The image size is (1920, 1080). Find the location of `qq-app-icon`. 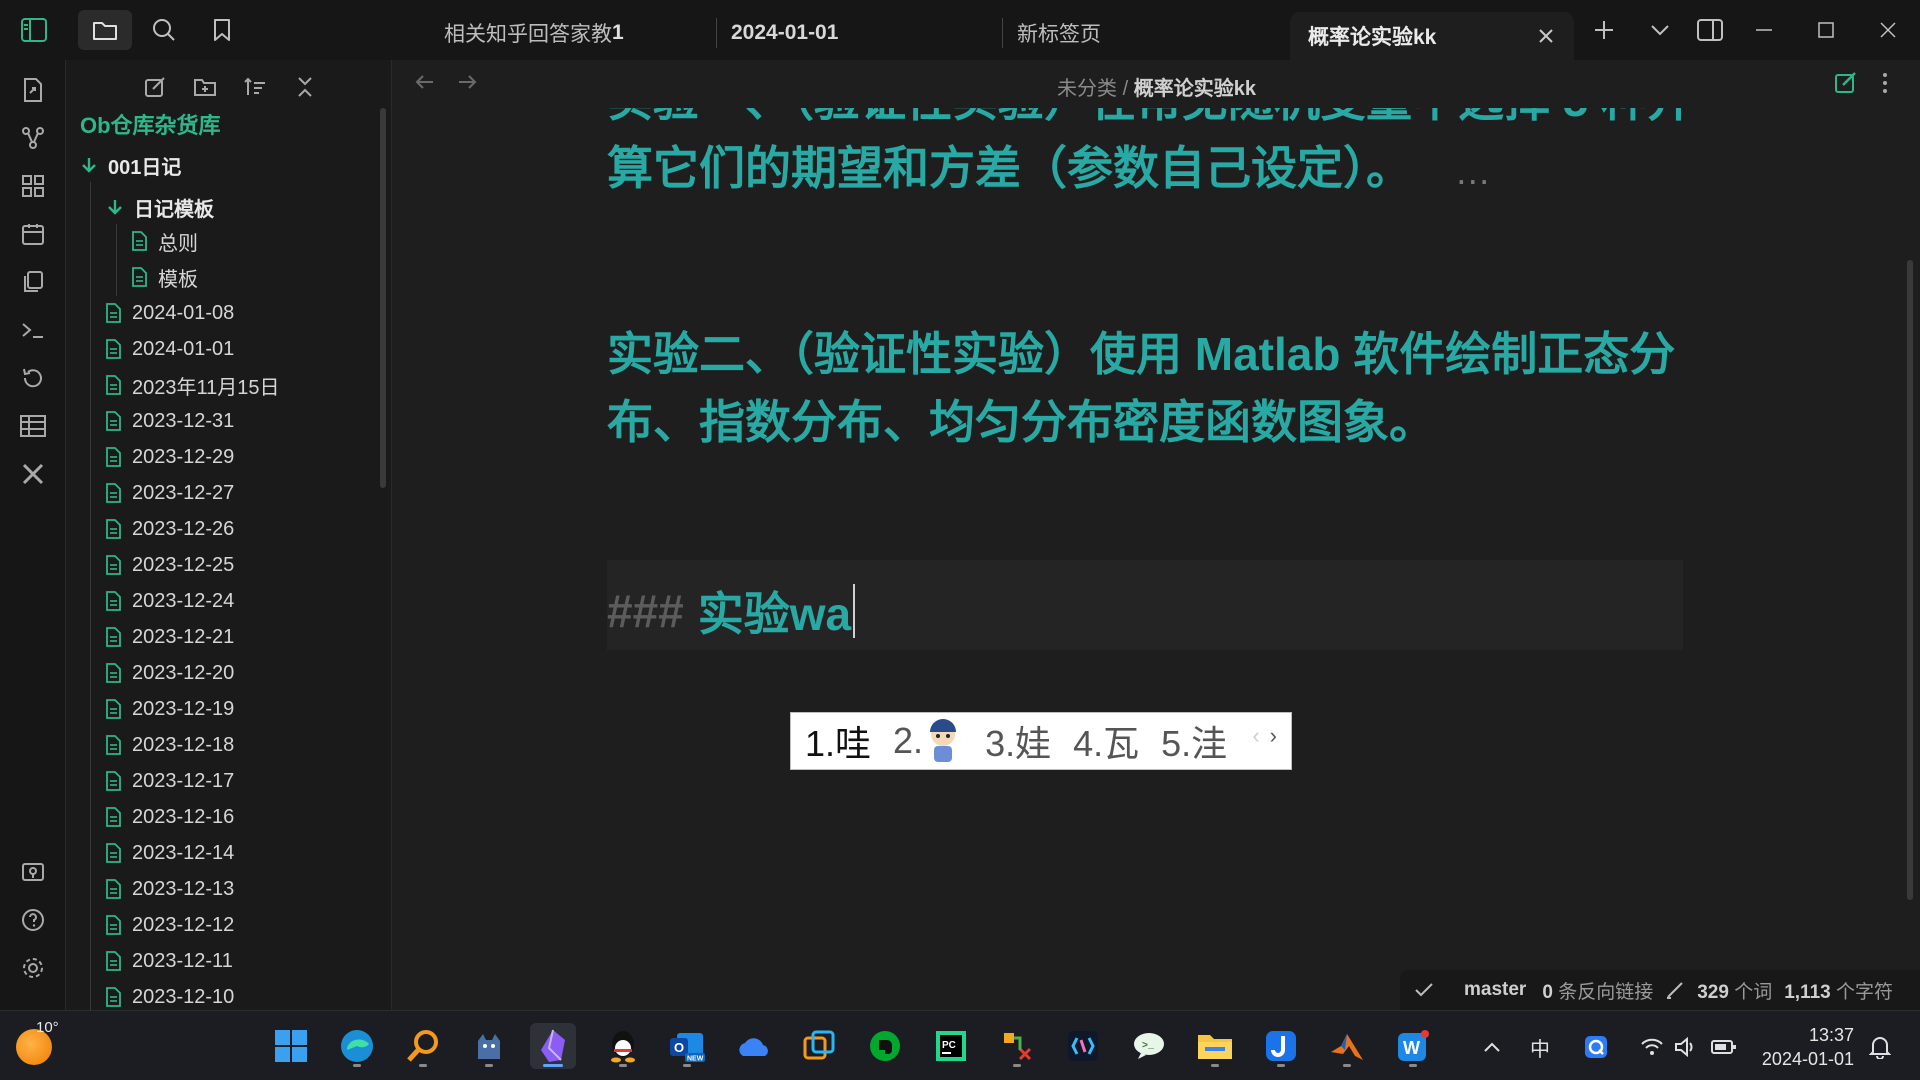

qq-app-icon is located at coordinates (623, 1046).